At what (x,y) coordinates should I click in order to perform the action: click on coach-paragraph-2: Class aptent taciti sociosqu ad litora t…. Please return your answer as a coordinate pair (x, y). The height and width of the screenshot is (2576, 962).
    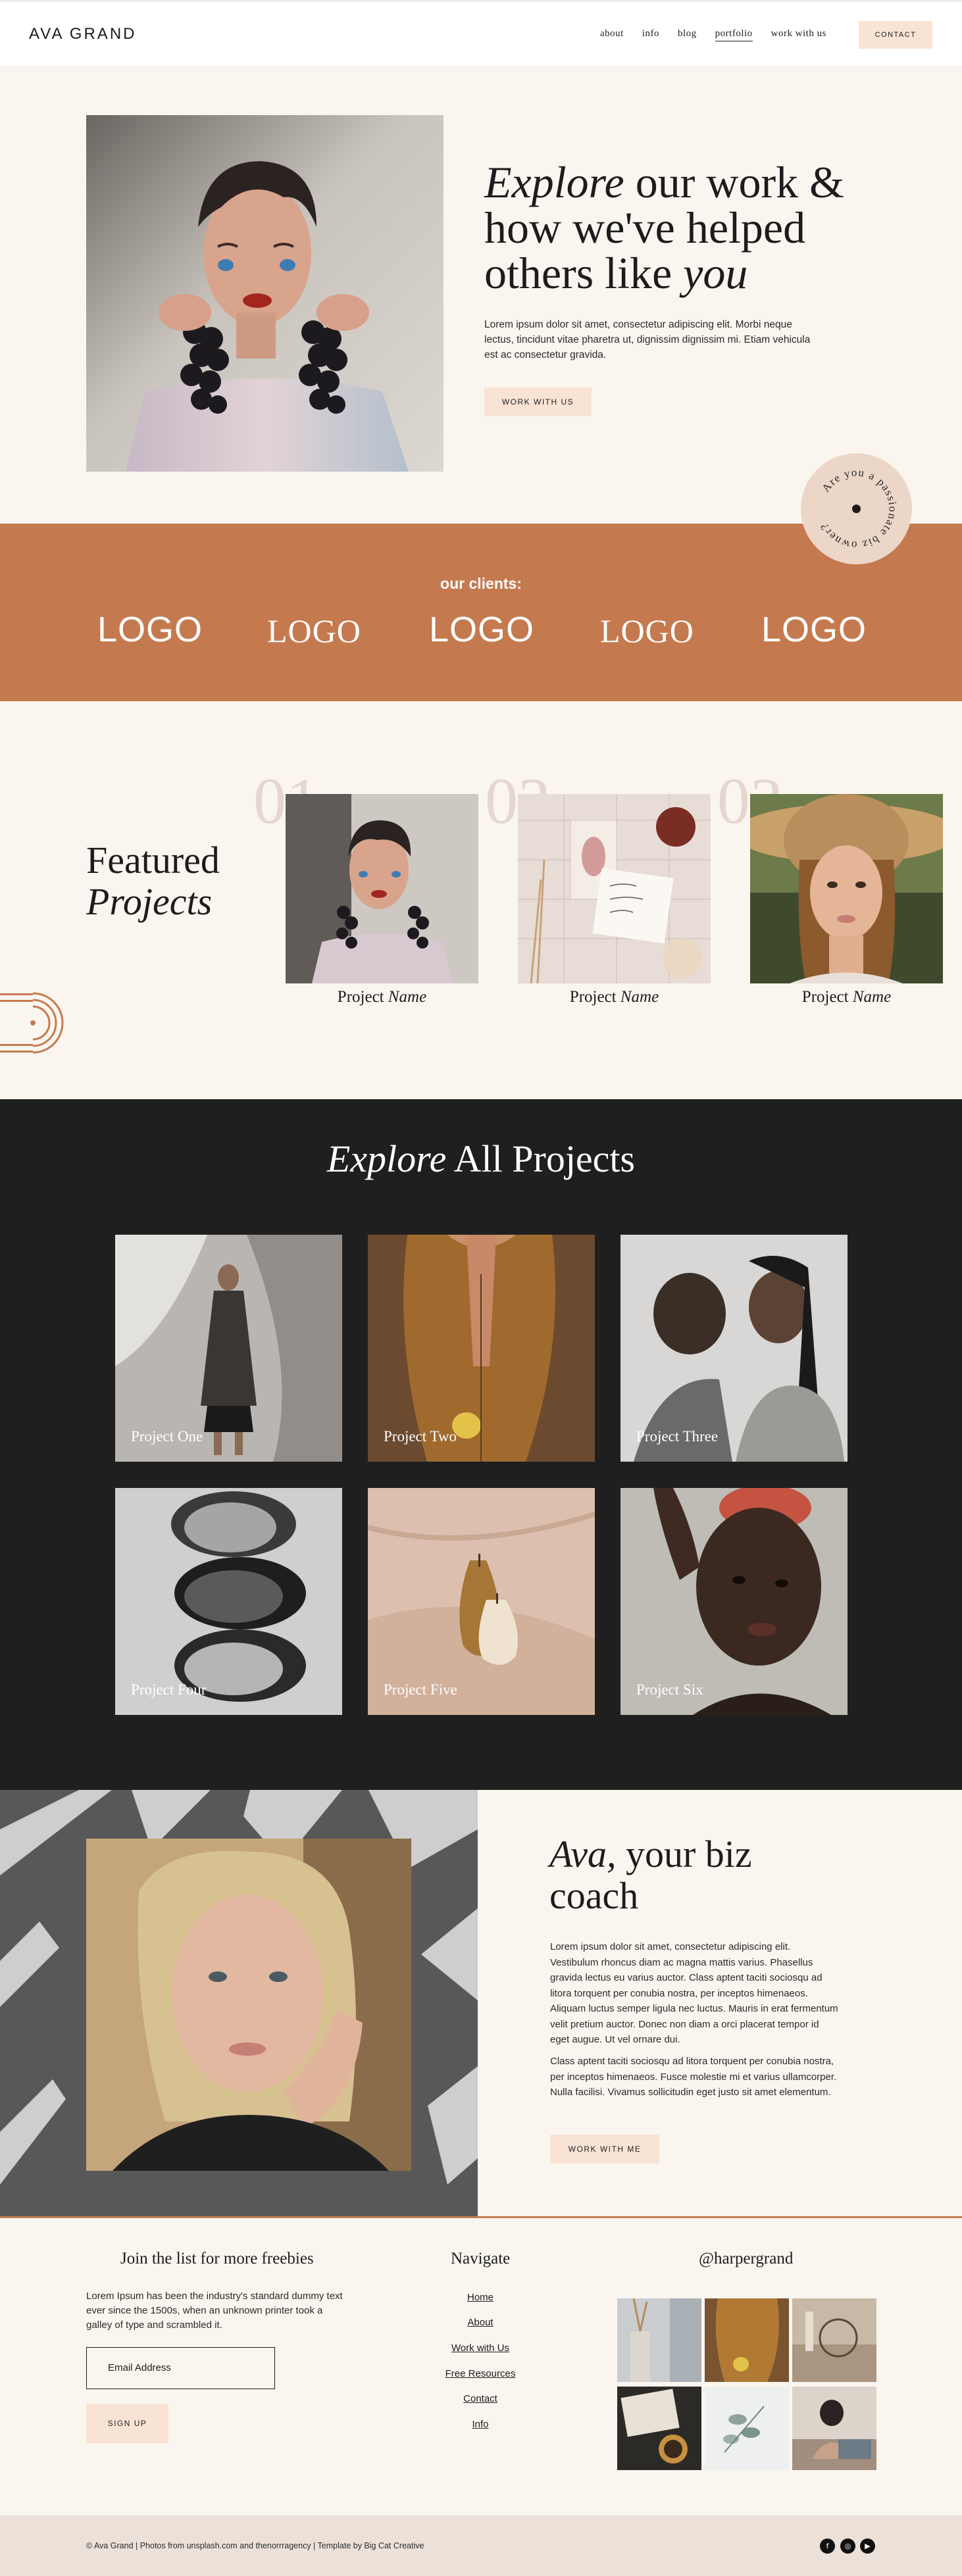
    Looking at the image, I should click on (693, 2077).